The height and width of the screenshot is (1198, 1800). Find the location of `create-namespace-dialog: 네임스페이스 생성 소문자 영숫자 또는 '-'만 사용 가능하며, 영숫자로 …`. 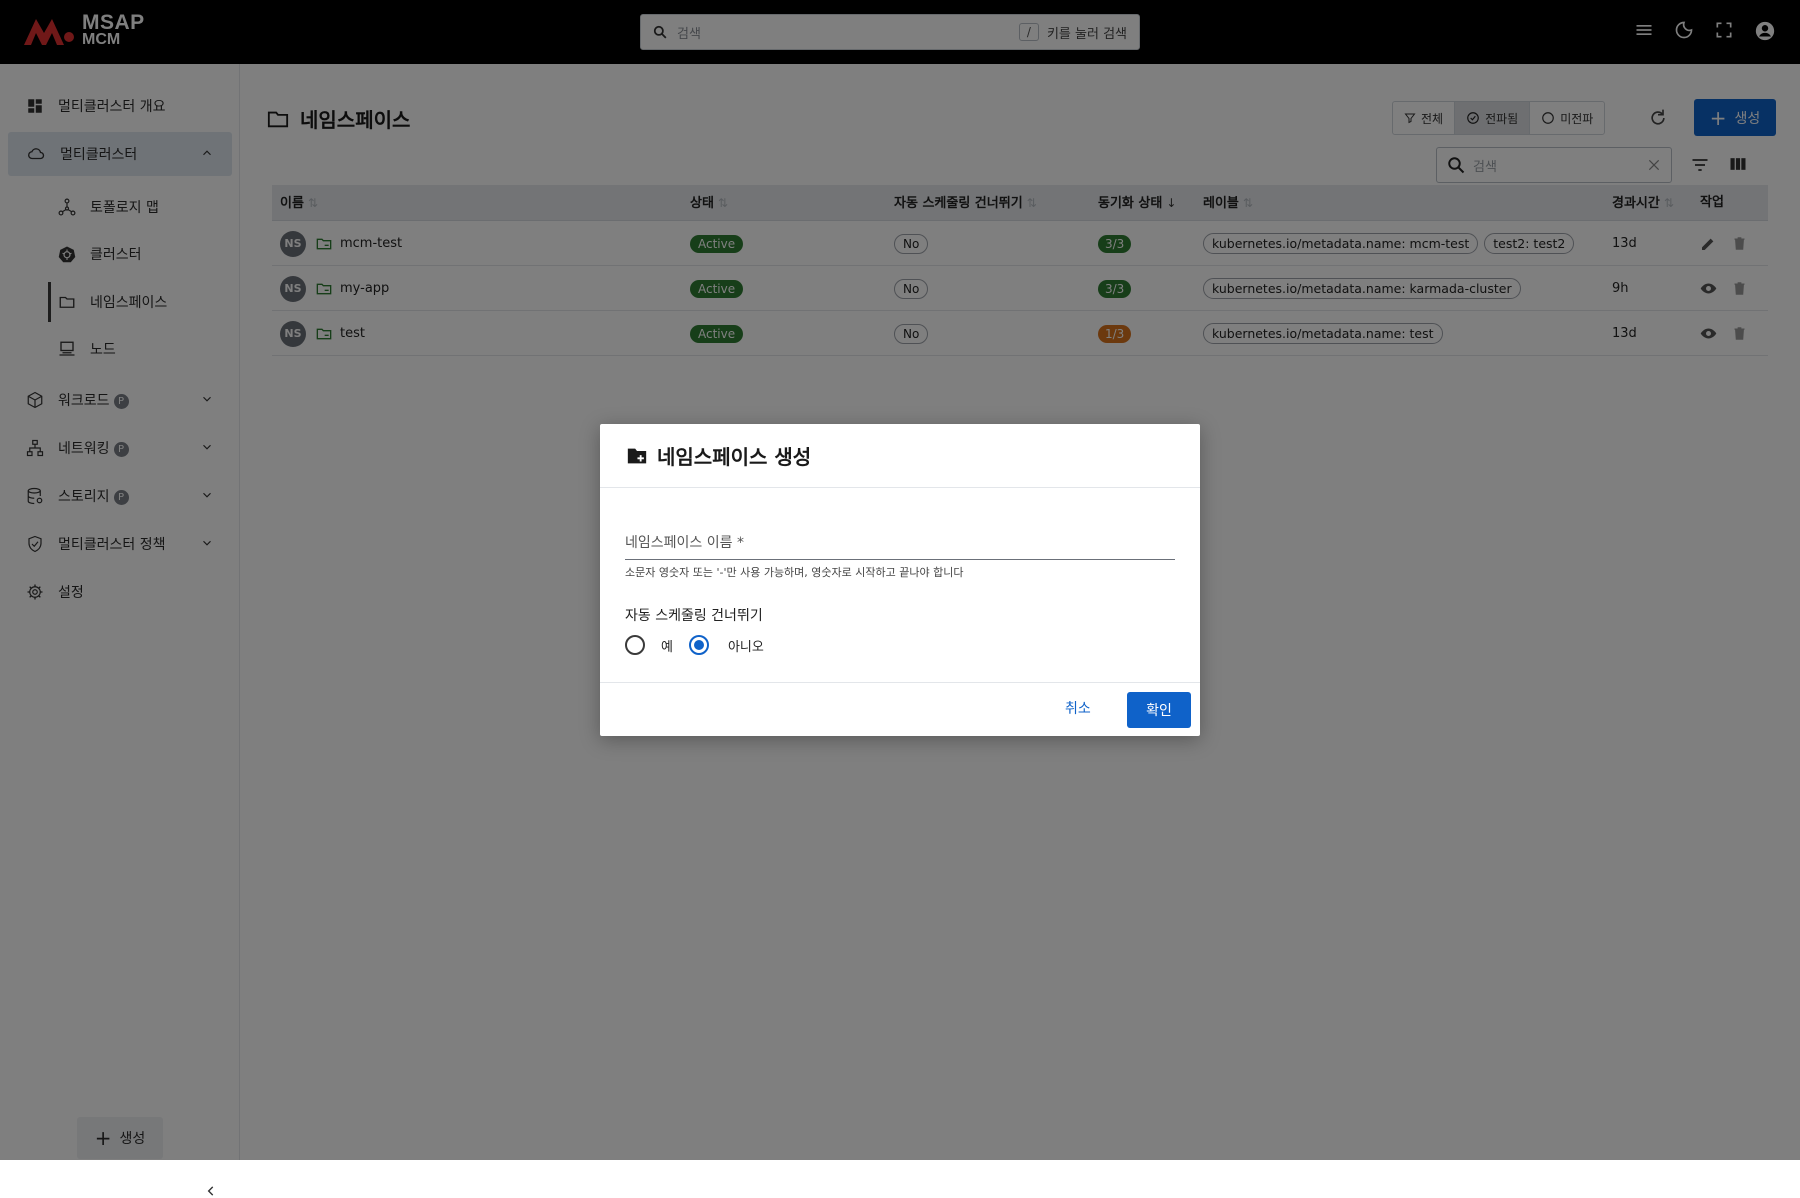

create-namespace-dialog: 네임스페이스 생성 소문자 영숫자 또는 '-'만 사용 가능하며, 영숫자로 … is located at coordinates (900, 580).